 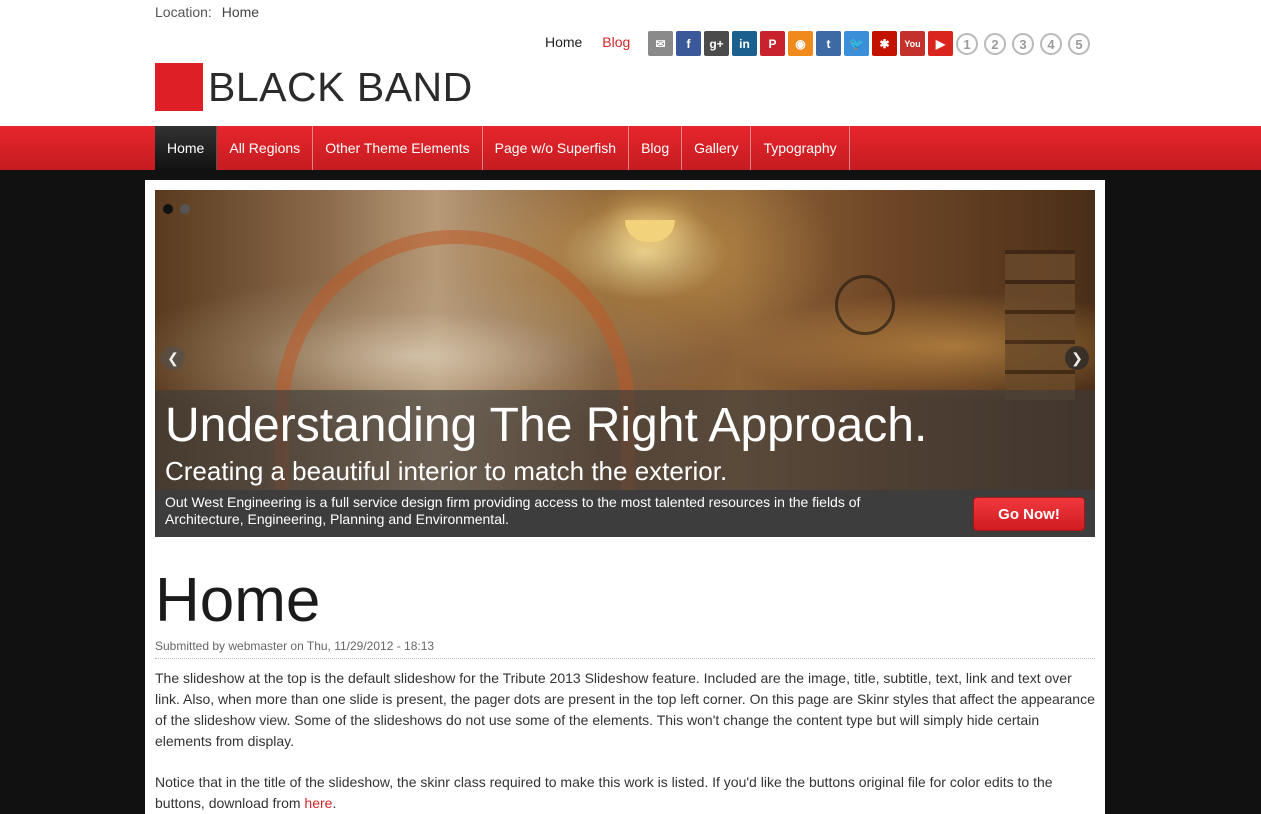 I want to click on pinterest-icon: P, so click(x=772, y=43).